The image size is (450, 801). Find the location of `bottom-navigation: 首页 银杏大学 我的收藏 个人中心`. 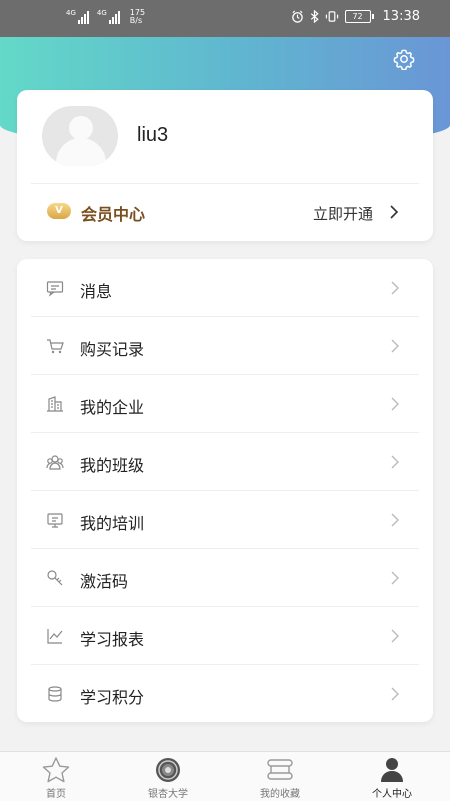

bottom-navigation: 首页 银杏大学 我的收藏 个人中心 is located at coordinates (225, 776).